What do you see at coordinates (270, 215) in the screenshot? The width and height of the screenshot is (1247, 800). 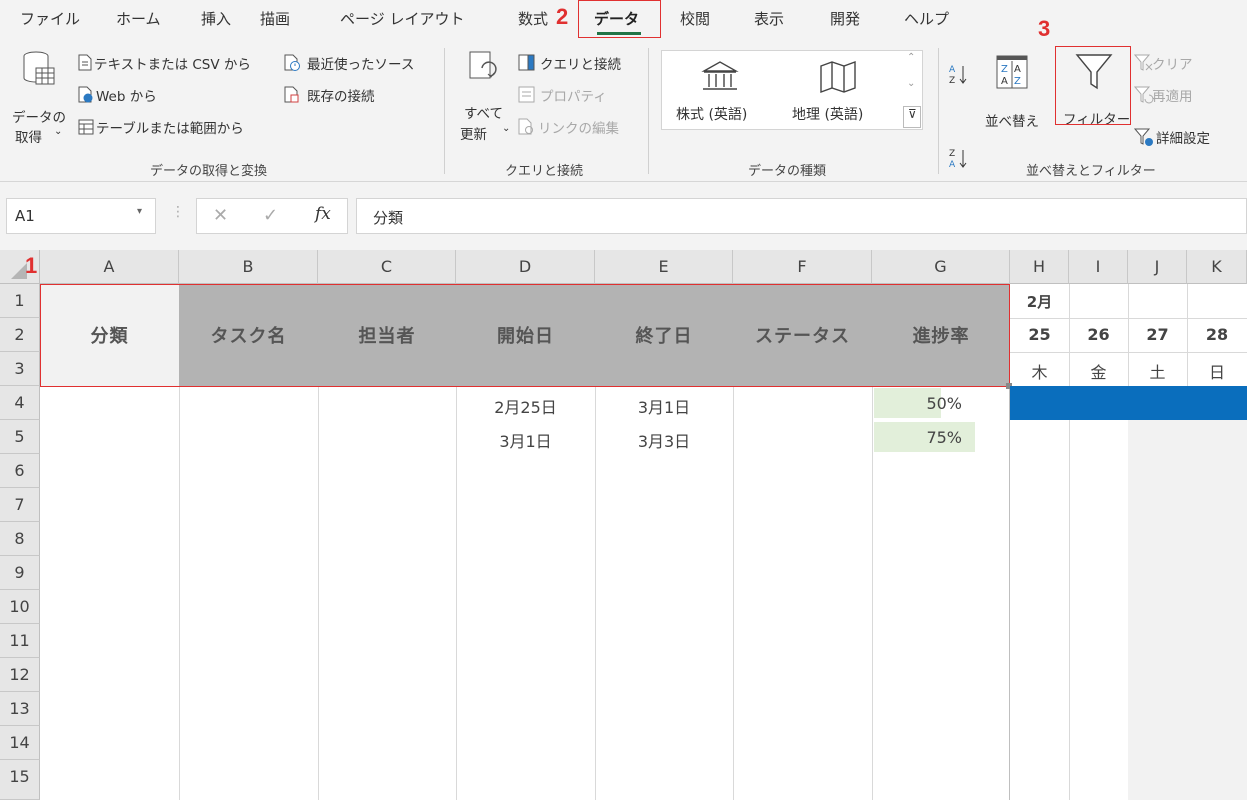 I see `check-icon: ✓` at bounding box center [270, 215].